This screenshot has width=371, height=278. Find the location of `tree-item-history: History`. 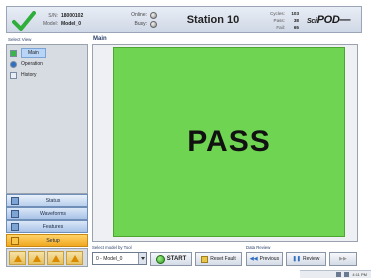

tree-item-history: History is located at coordinates (45, 75).